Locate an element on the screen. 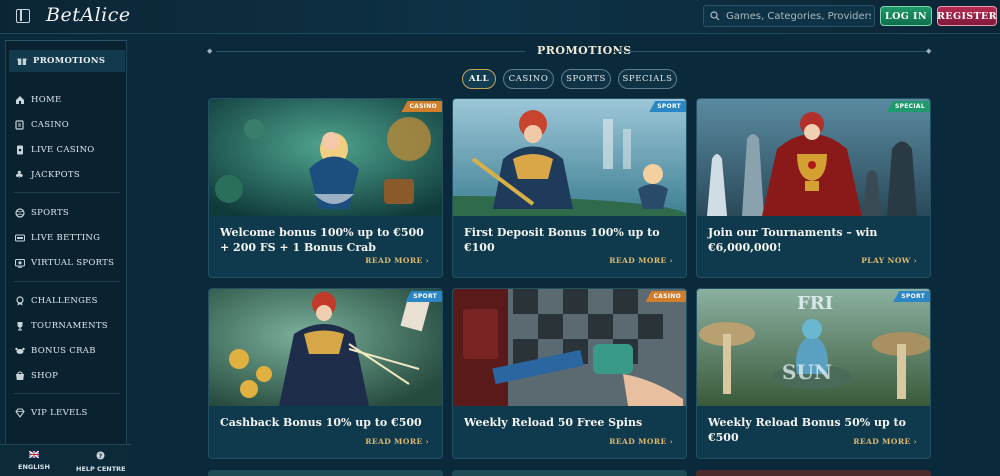 The height and width of the screenshot is (476, 1000). tab-sports: SPORTS is located at coordinates (586, 79).